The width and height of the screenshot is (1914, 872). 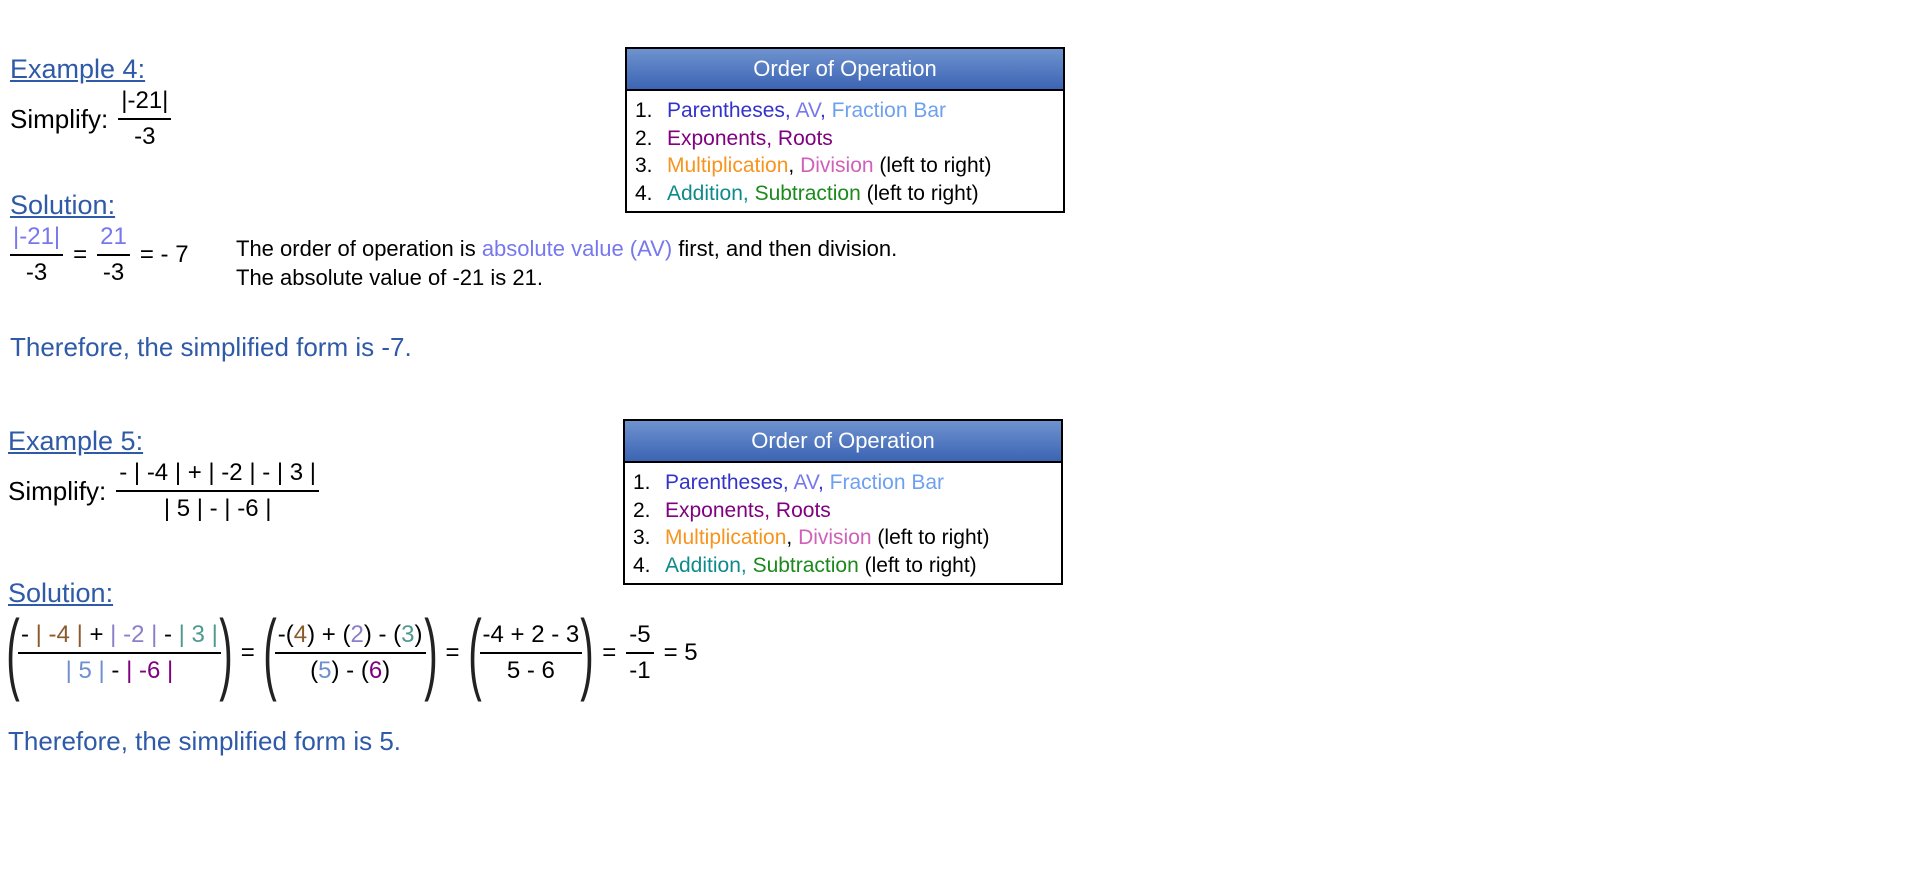 I want to click on math-term: | 3 |, so click(x=198, y=634).